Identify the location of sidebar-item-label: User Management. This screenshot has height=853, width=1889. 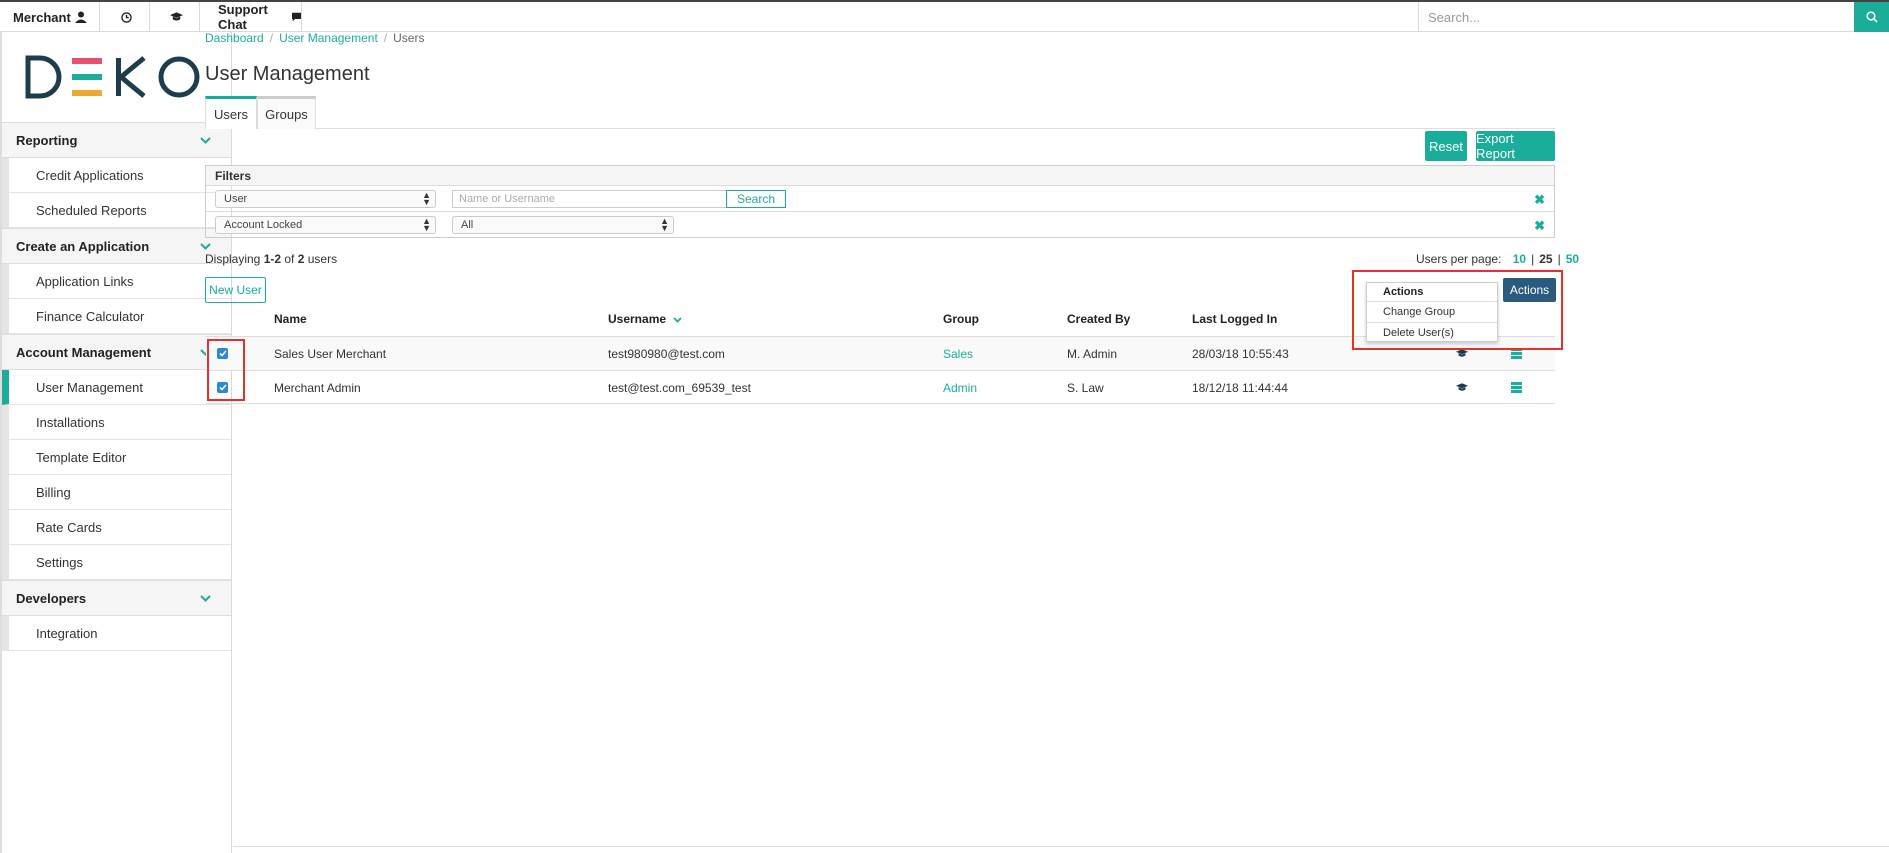
(89, 387).